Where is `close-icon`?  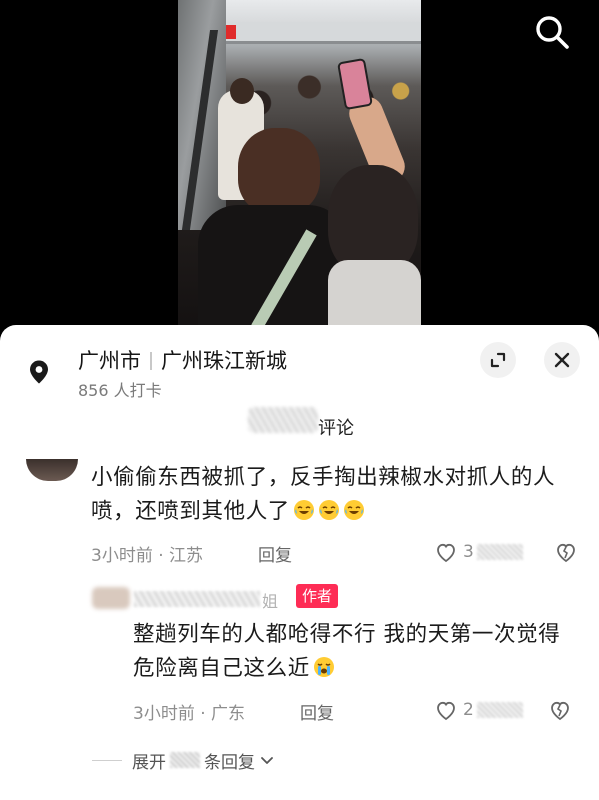
close-icon is located at coordinates (562, 360).